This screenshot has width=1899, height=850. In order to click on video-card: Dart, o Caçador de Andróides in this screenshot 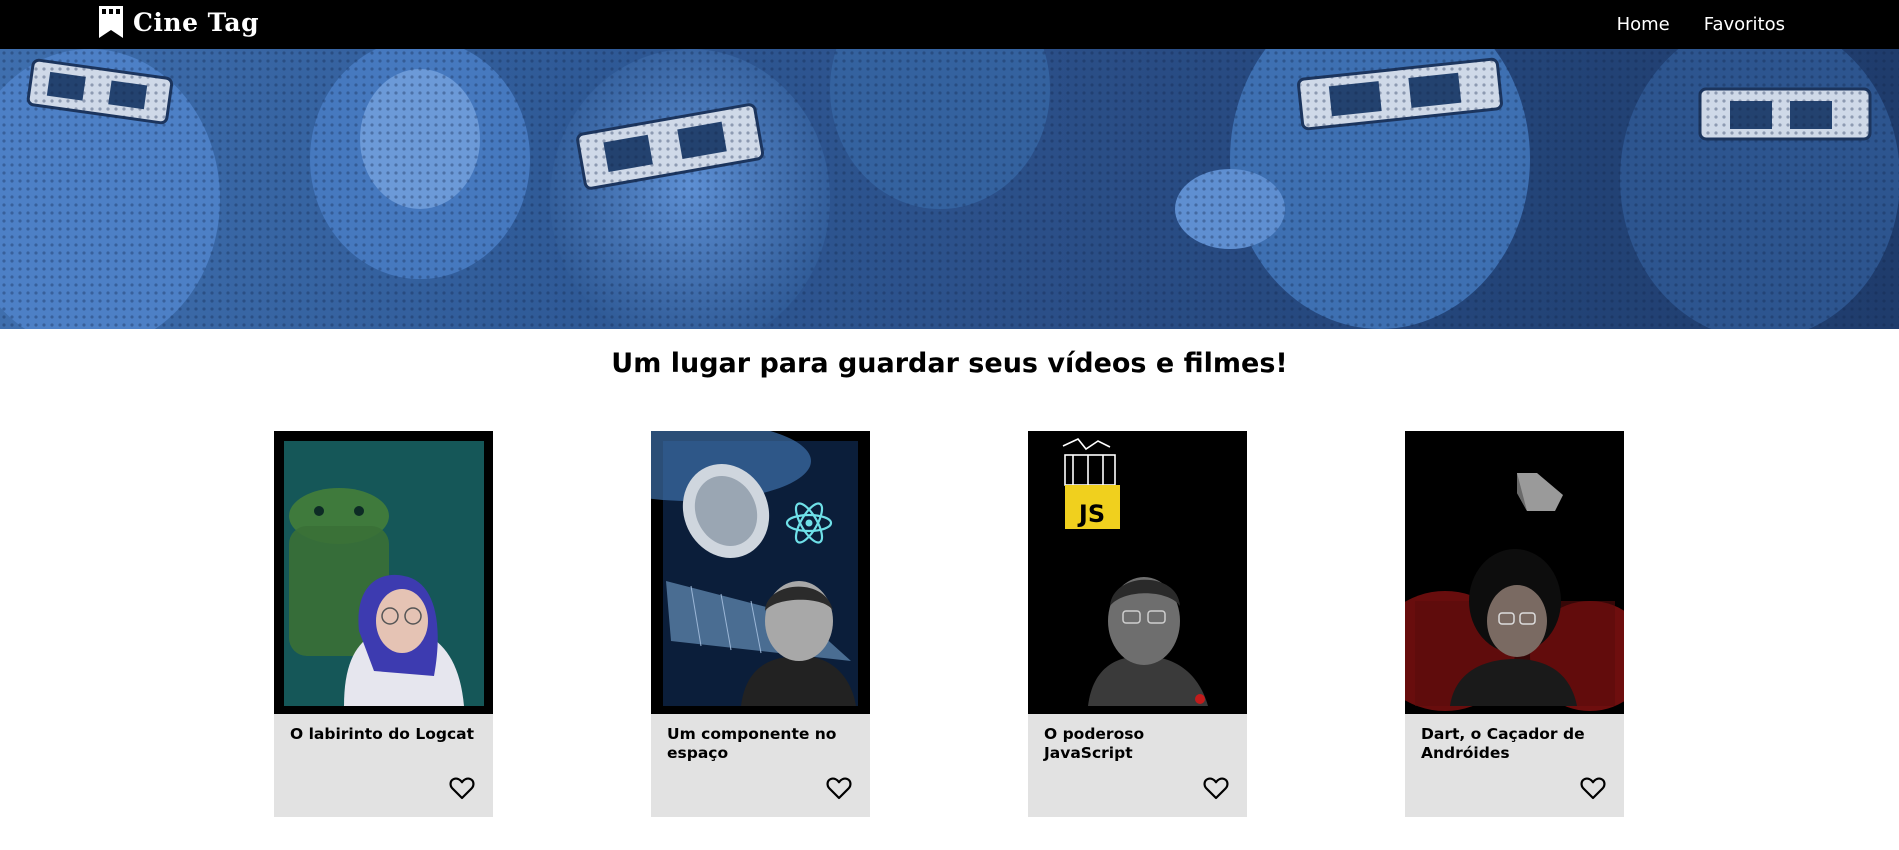, I will do `click(1514, 624)`.